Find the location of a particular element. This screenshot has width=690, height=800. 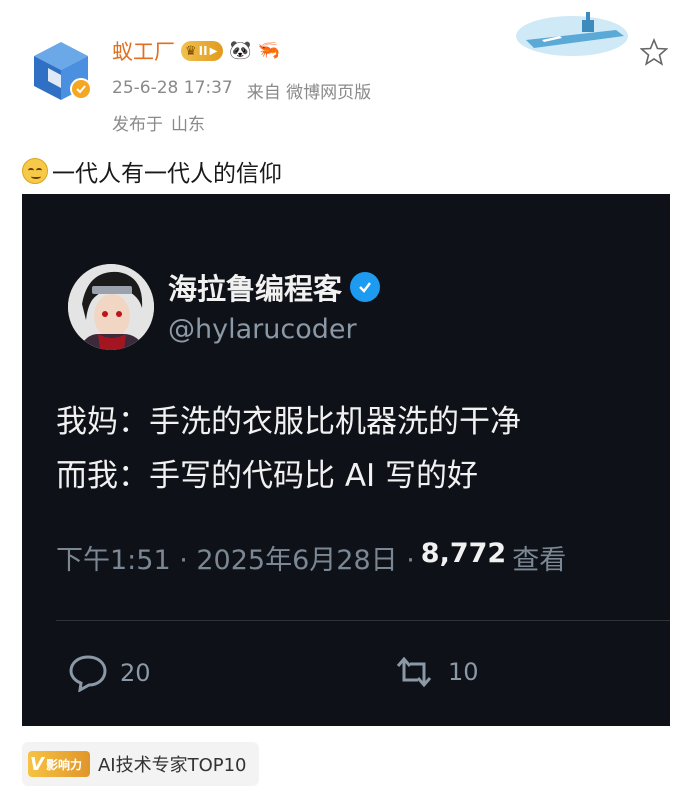

location-prefix: 发布于 is located at coordinates (137, 125).